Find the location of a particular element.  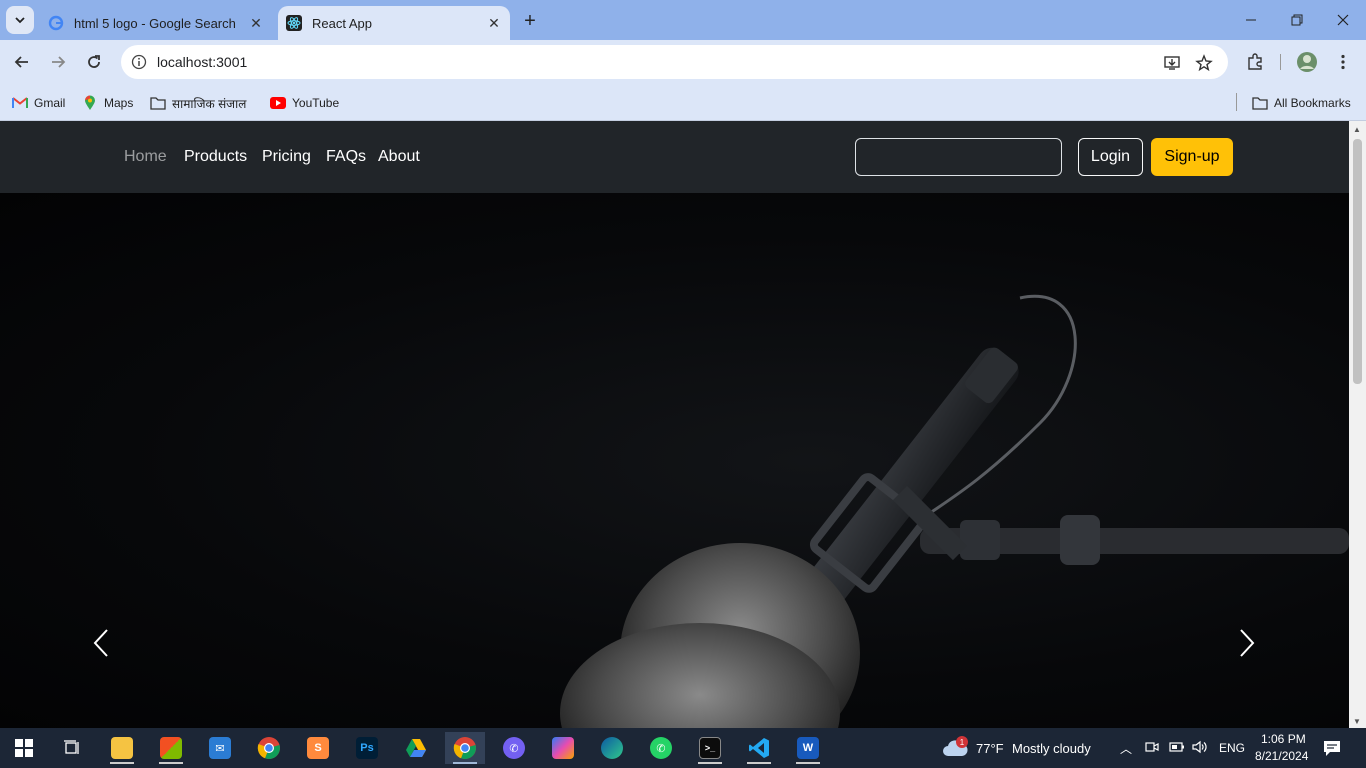

gmail-icon is located at coordinates (20, 103).